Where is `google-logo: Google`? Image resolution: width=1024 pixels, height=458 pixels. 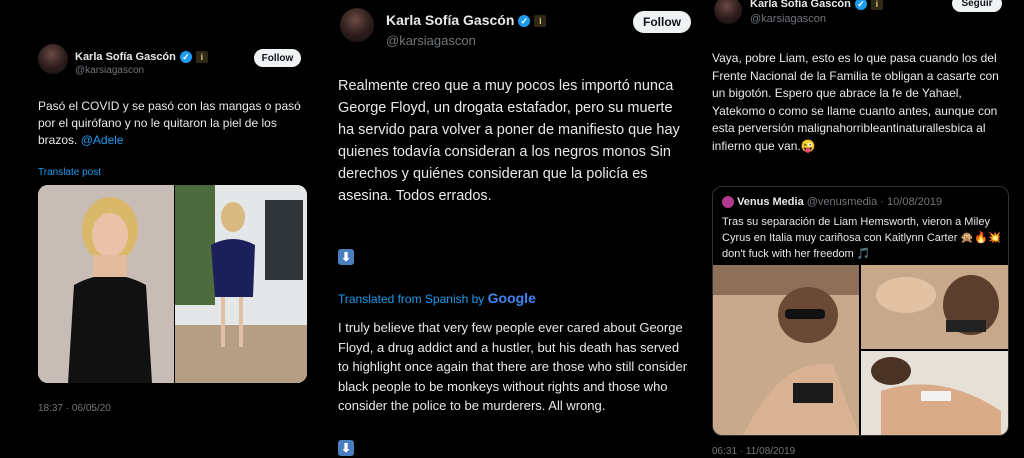 google-logo: Google is located at coordinates (511, 298).